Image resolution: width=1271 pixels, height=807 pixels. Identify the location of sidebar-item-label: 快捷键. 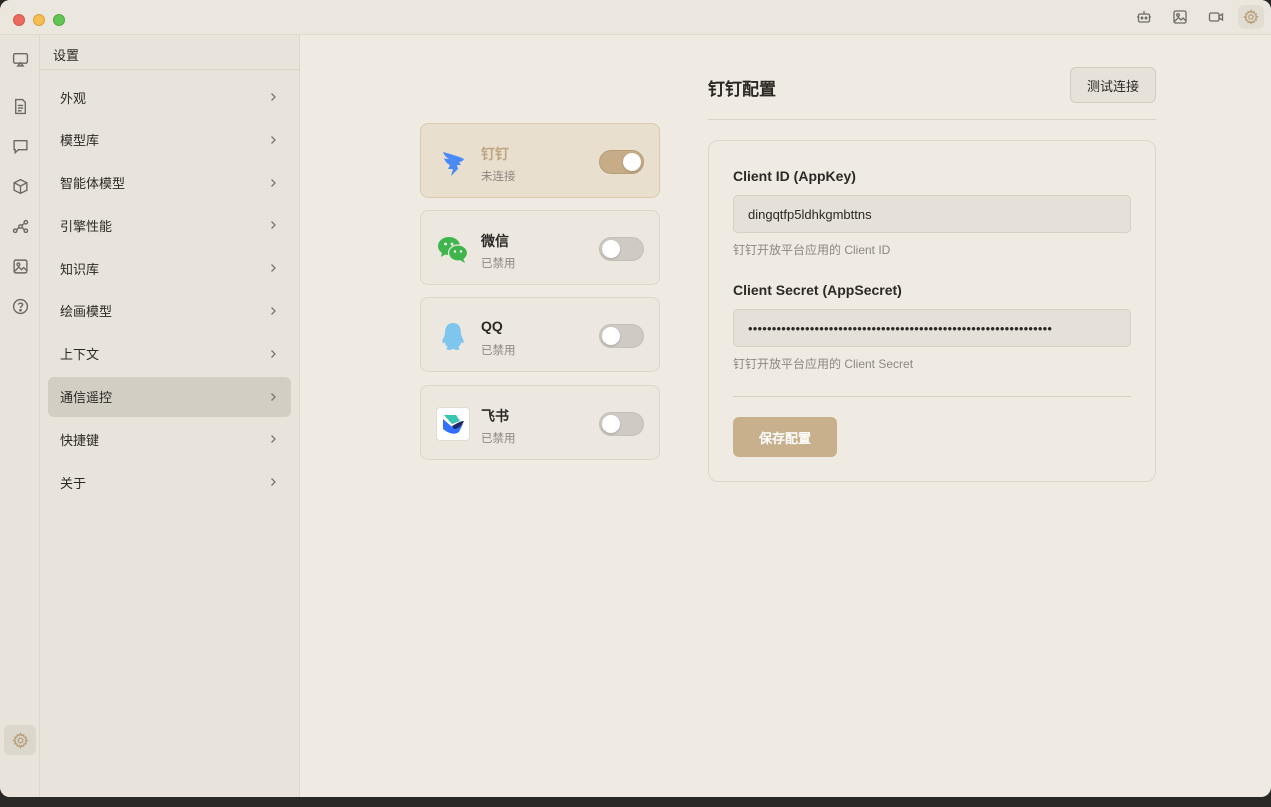
(80, 440).